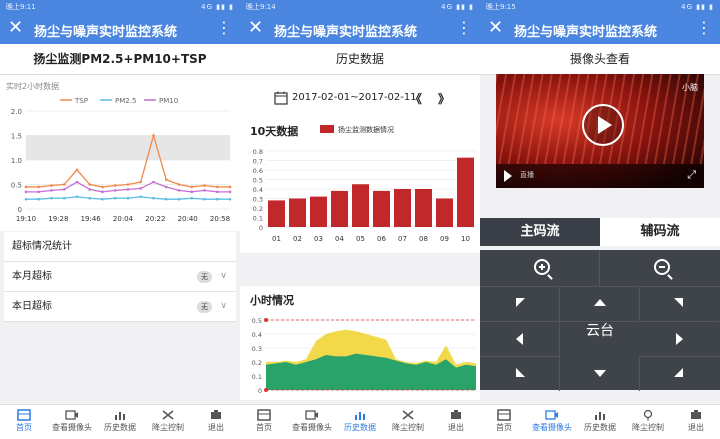  I want to click on ptz-down, so click(600, 374).